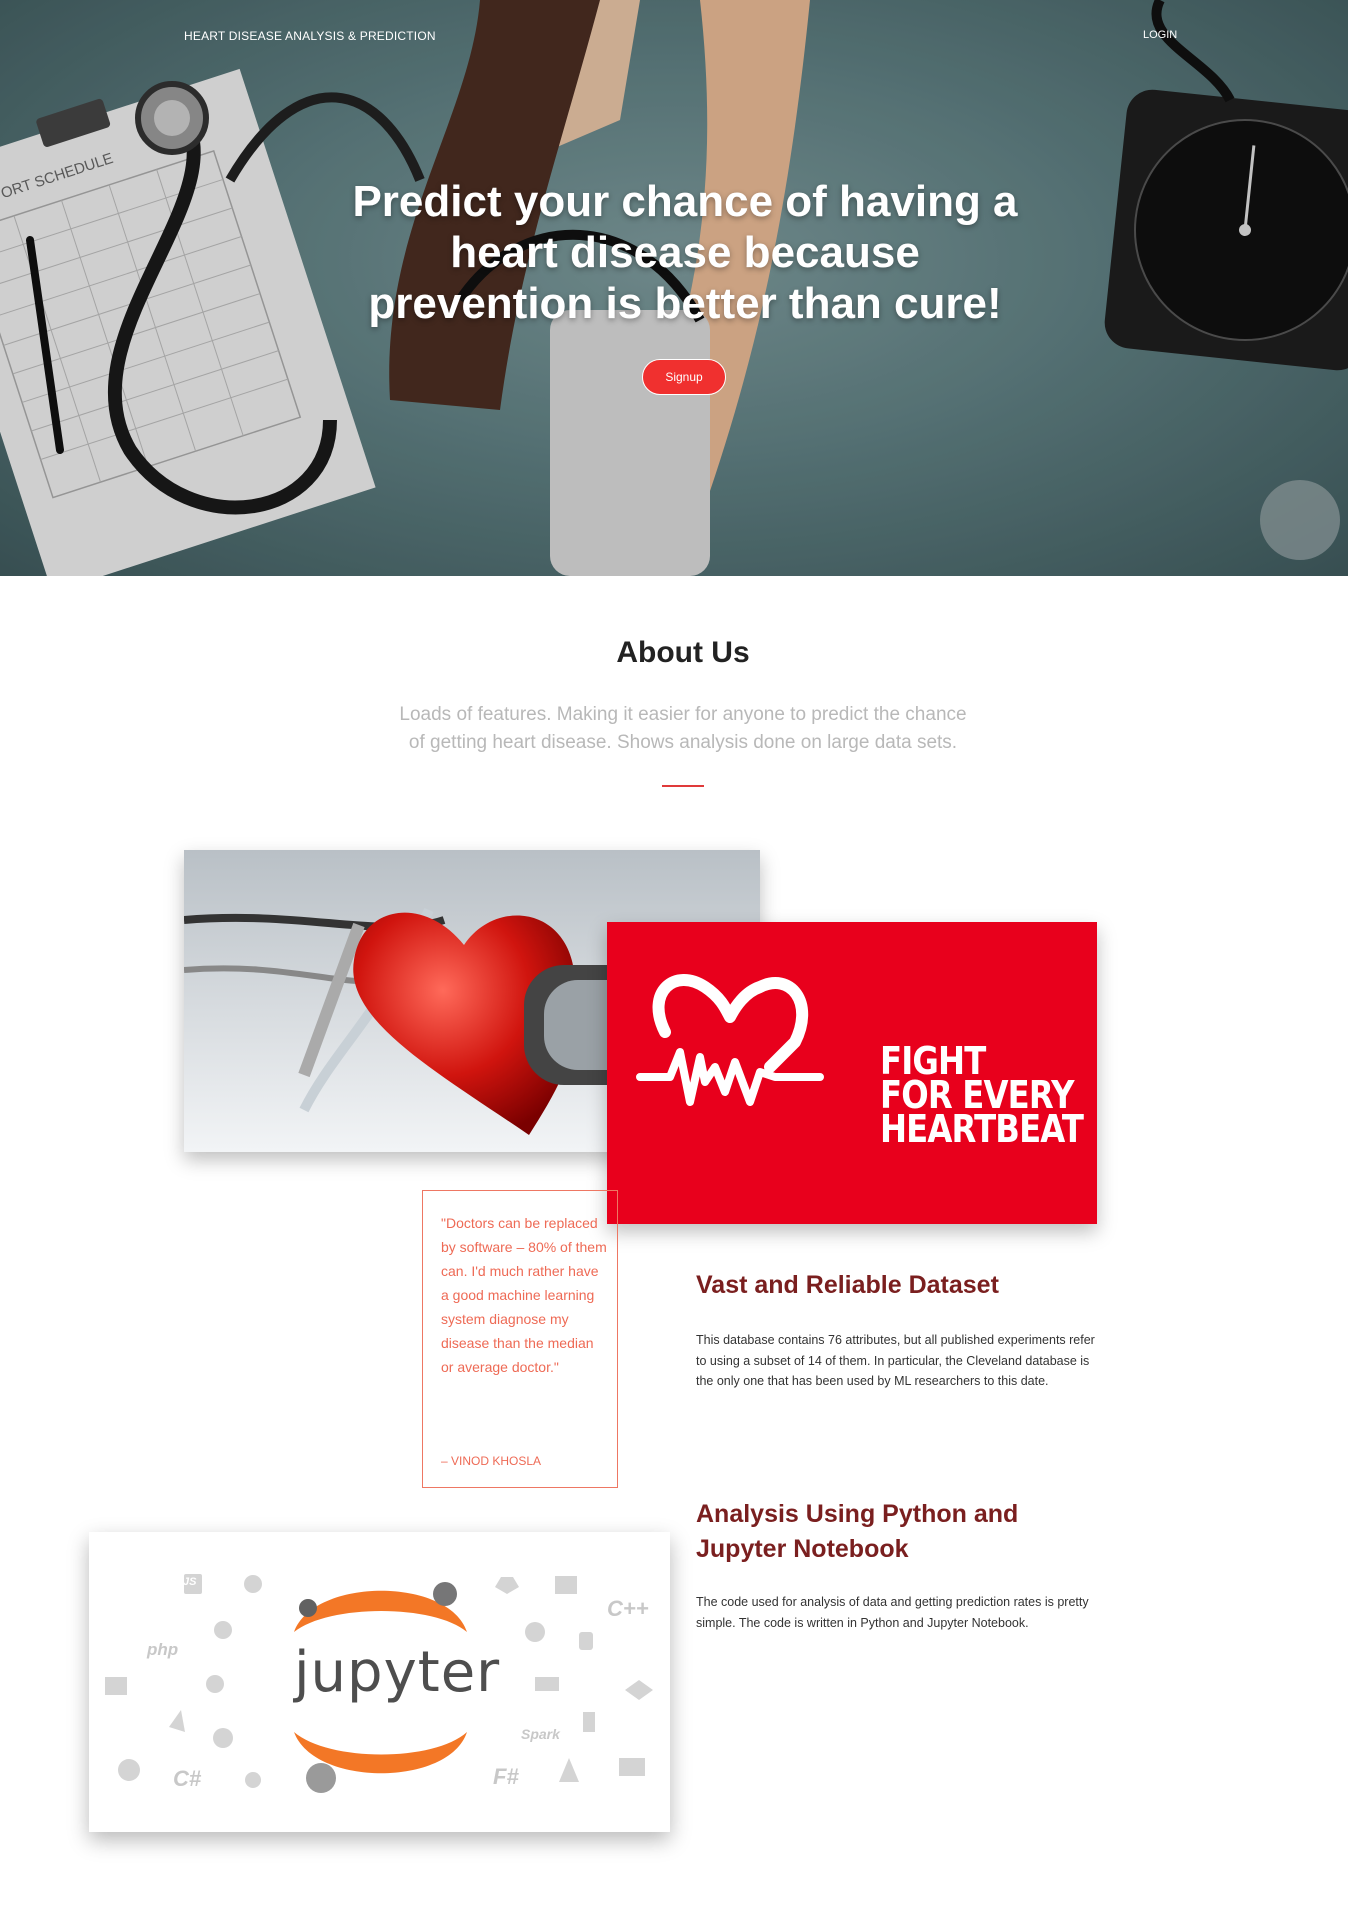  What do you see at coordinates (982, 1129) in the screenshot?
I see `fight-slogan-line: HEARTBEAT` at bounding box center [982, 1129].